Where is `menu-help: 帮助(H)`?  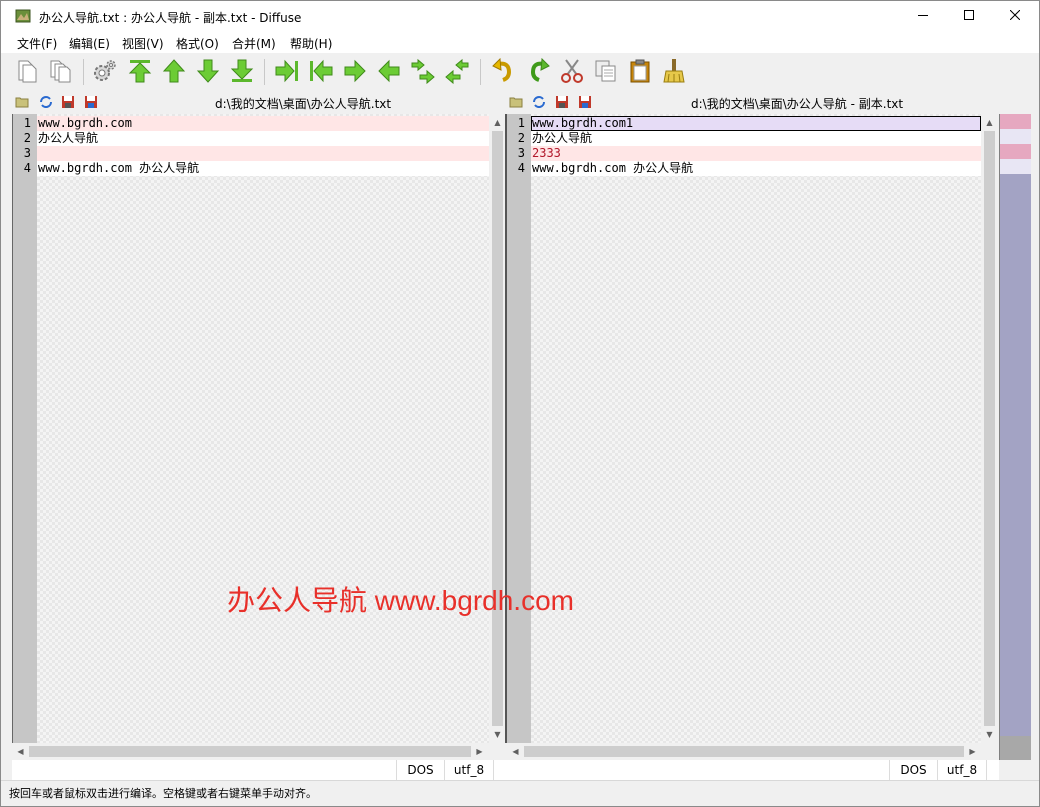
menu-help: 帮助(H) is located at coordinates (311, 43).